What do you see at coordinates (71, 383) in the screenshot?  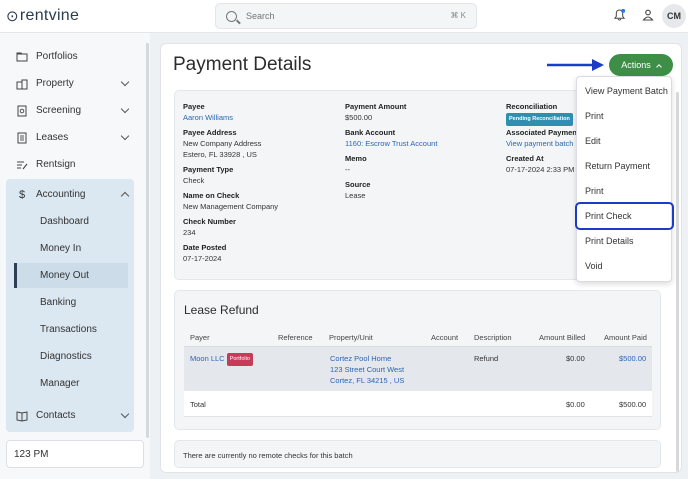 I see `sidebar-subitem-manager: Manager` at bounding box center [71, 383].